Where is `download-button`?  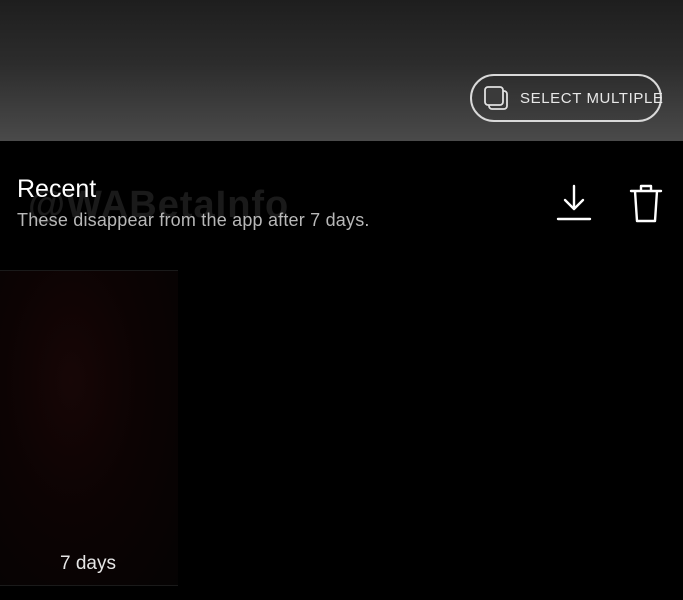
download-button is located at coordinates (574, 205).